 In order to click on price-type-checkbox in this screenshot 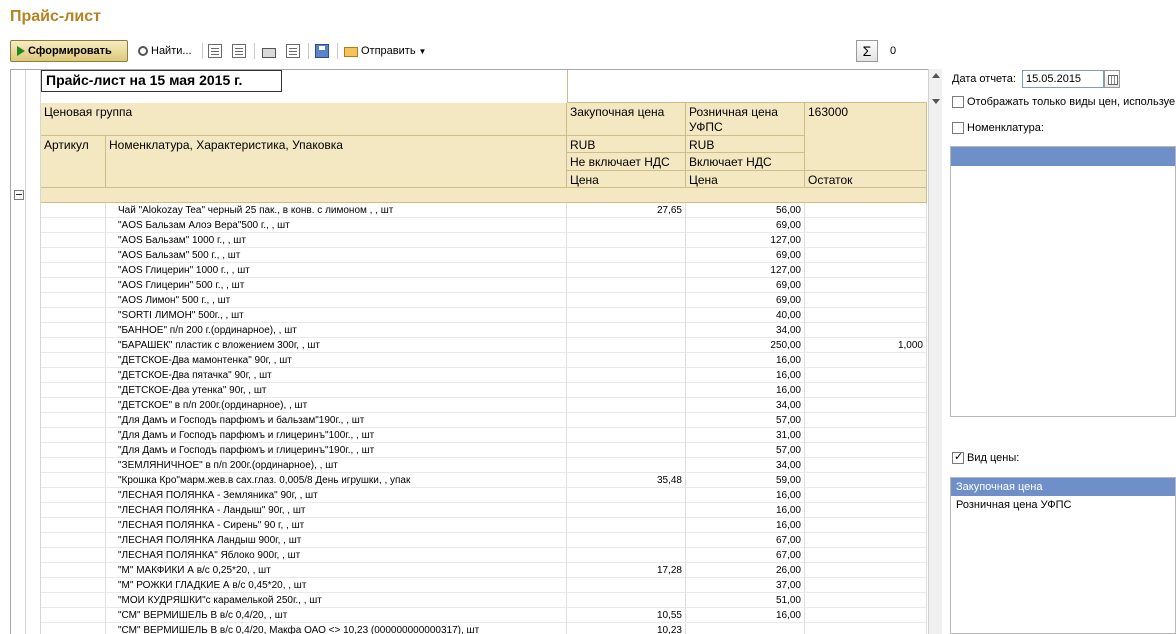, I will do `click(958, 457)`.